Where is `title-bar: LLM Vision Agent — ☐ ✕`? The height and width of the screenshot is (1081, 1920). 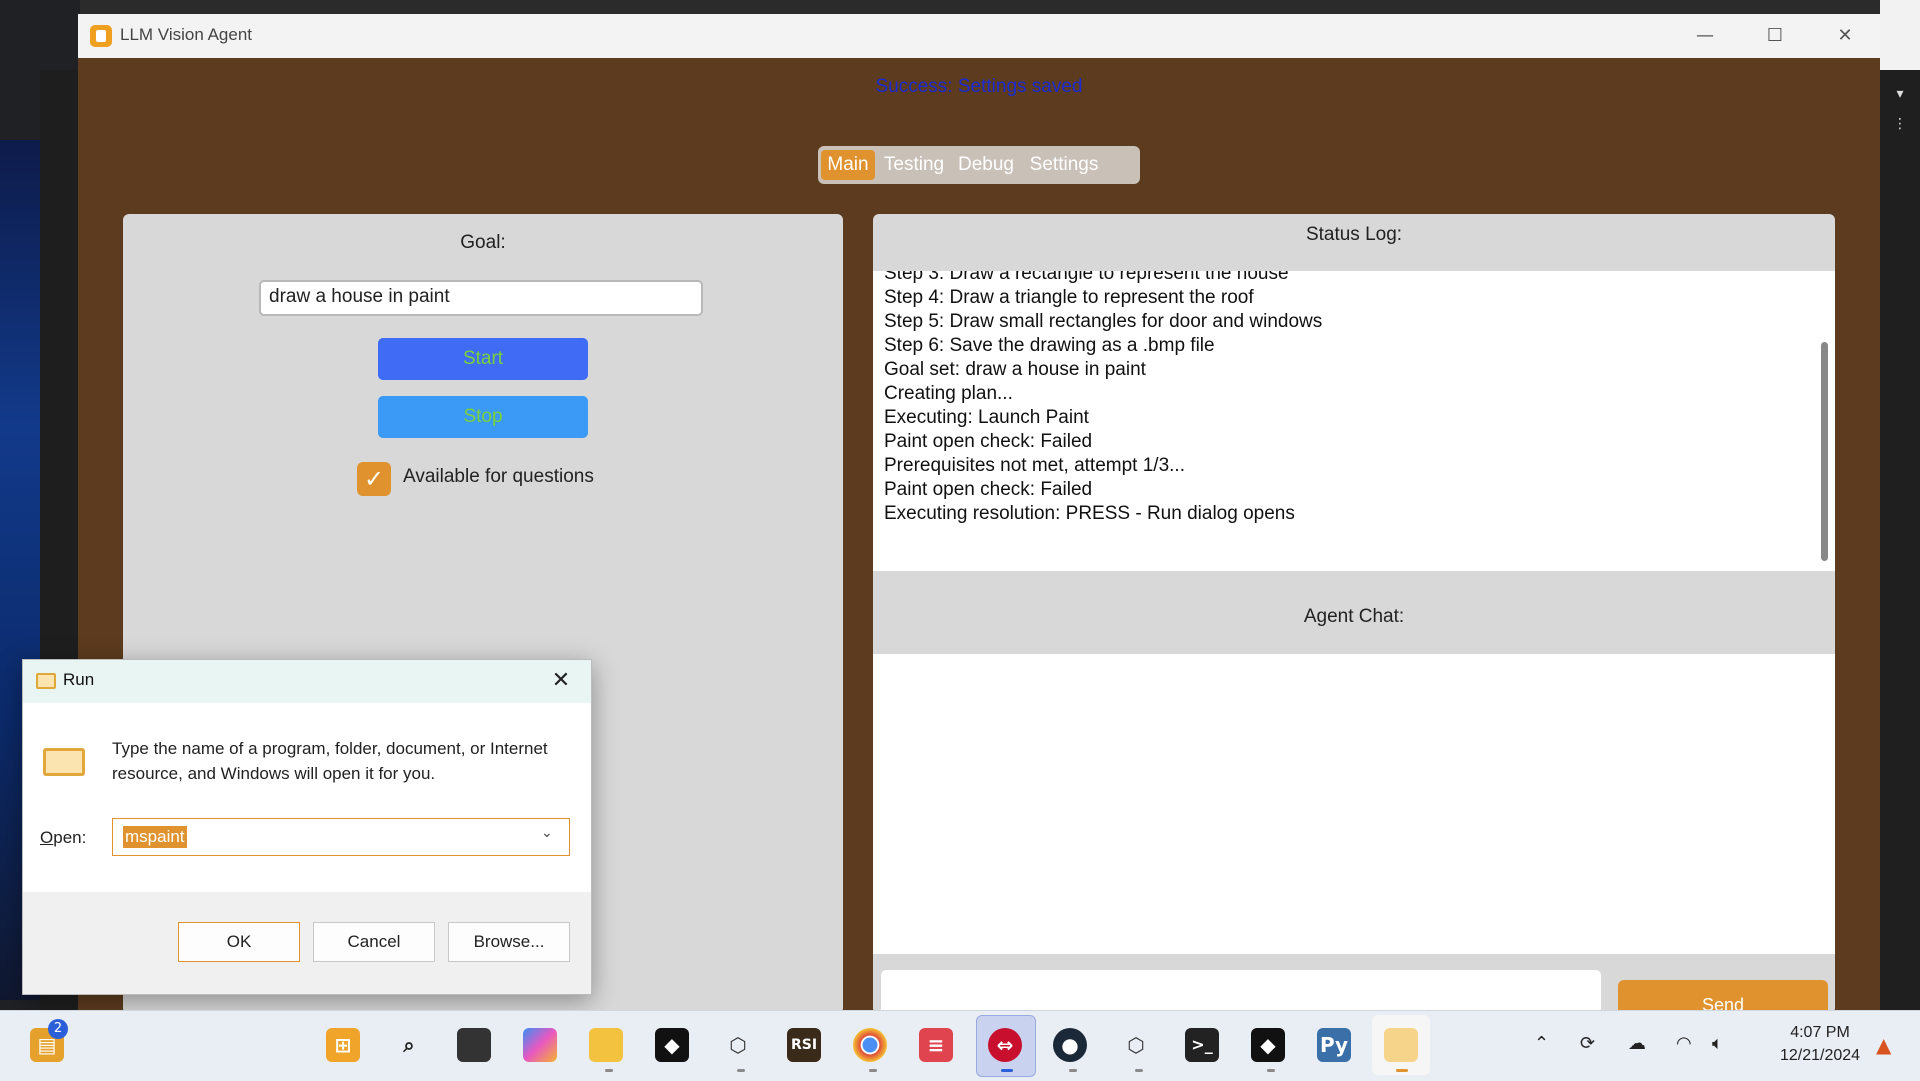
title-bar: LLM Vision Agent — ☐ ✕ is located at coordinates (979, 36).